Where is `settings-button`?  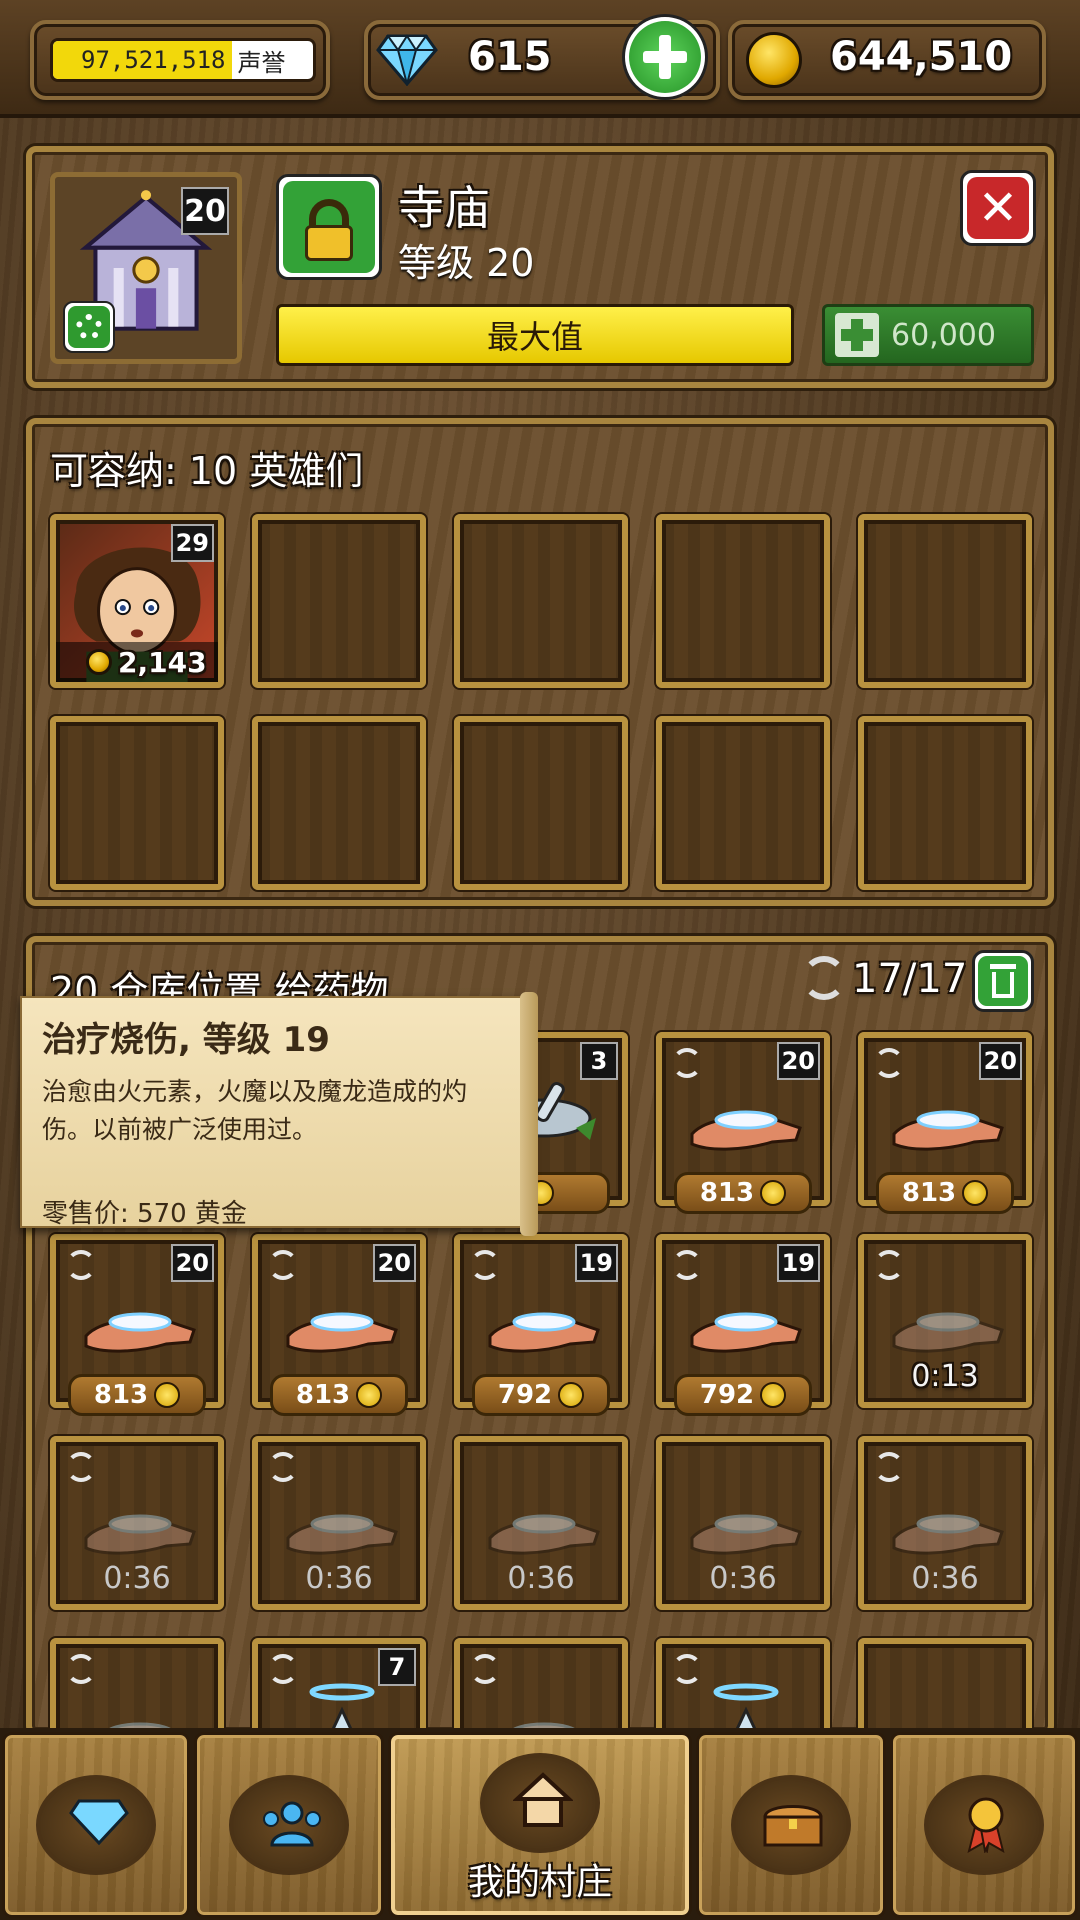
settings-button is located at coordinates (89, 327).